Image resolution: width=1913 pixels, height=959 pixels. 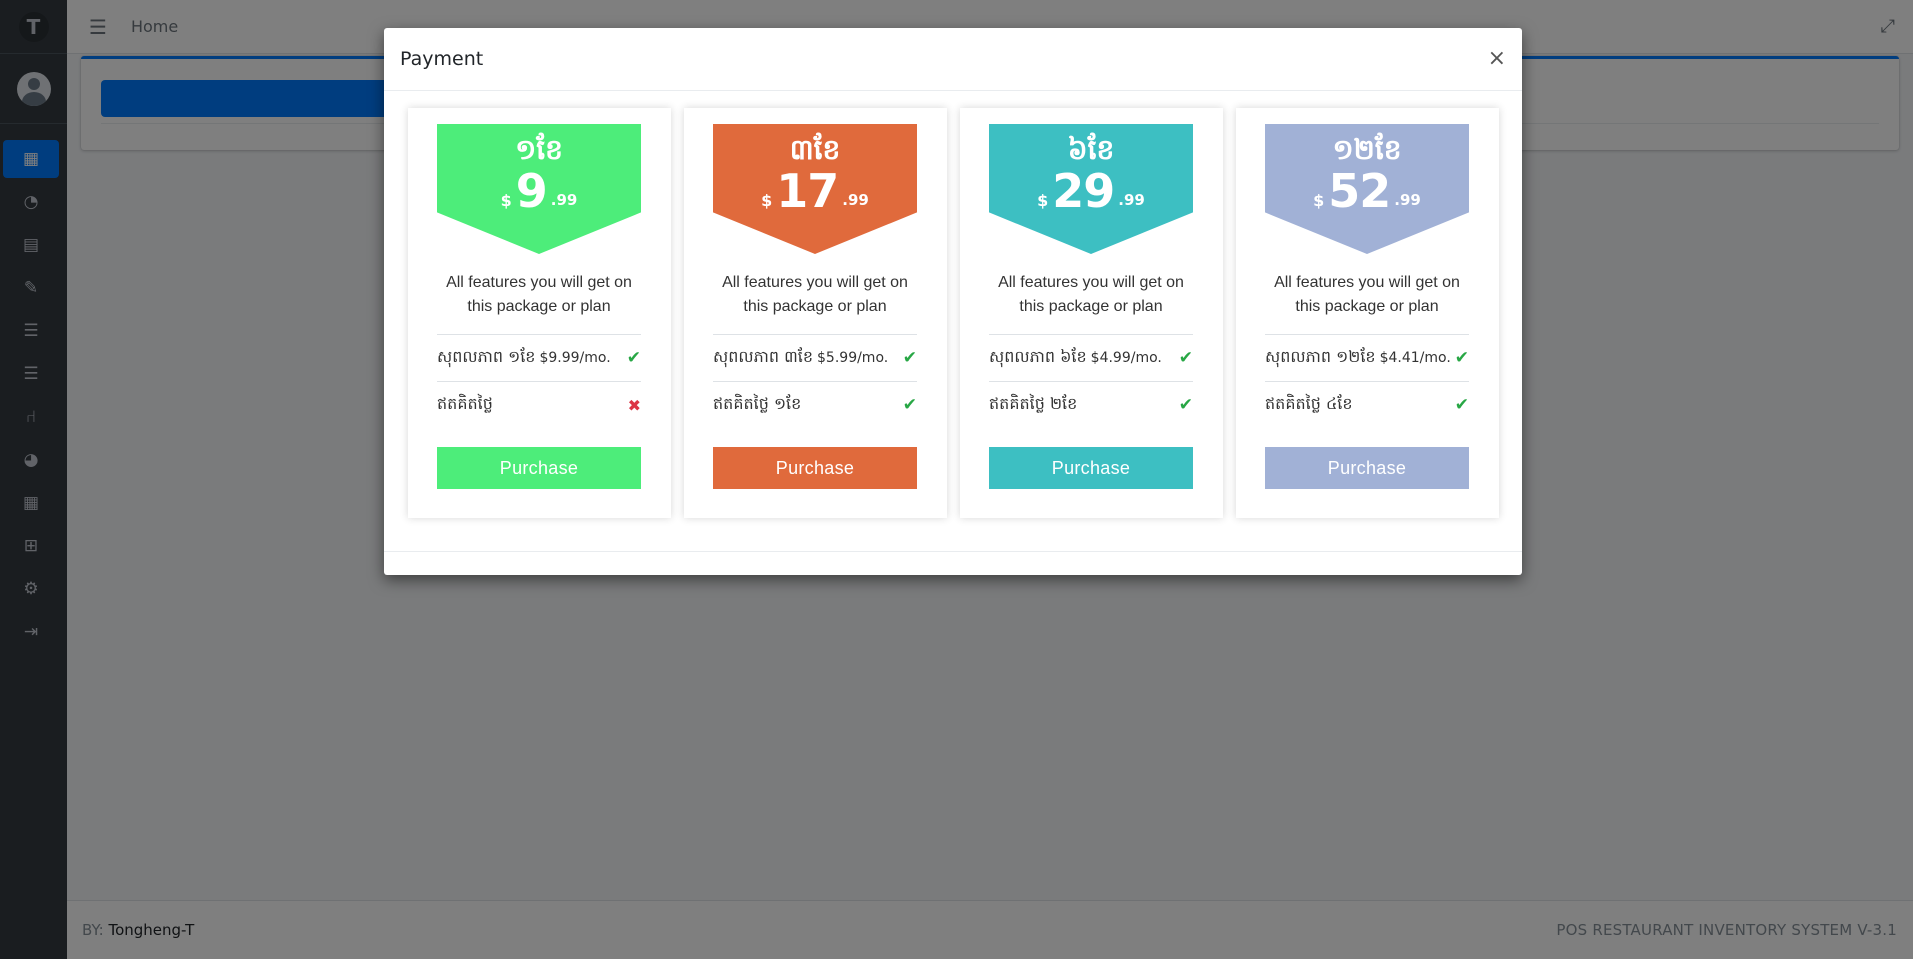 What do you see at coordinates (442, 59) in the screenshot?
I see `modal-title: Payment` at bounding box center [442, 59].